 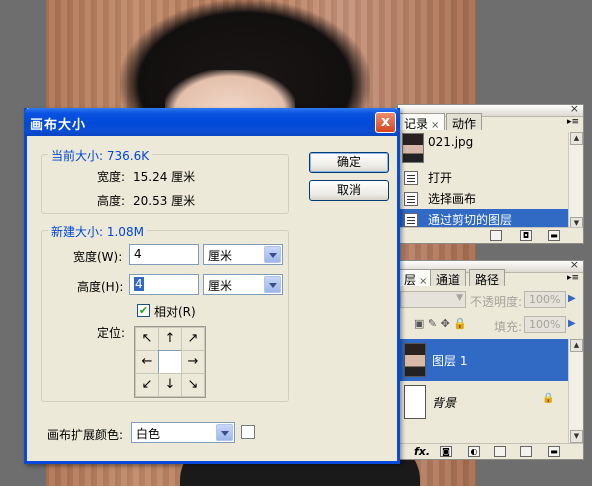 I want to click on tab-paths-label: 路径, so click(x=487, y=280).